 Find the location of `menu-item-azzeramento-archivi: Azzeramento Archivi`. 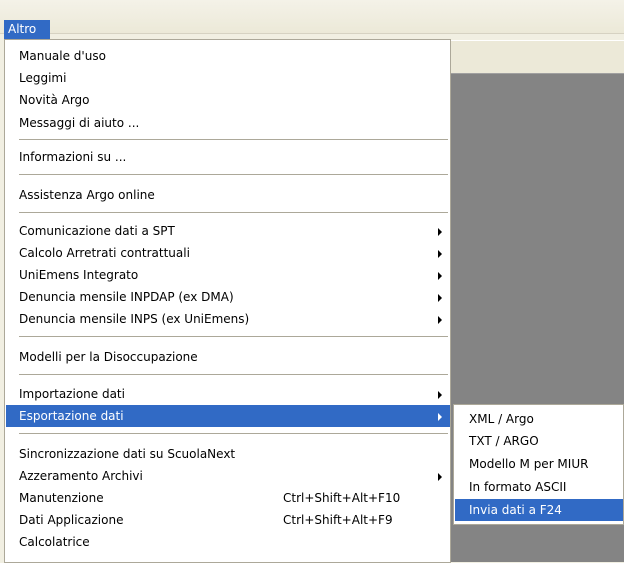

menu-item-azzeramento-archivi: Azzeramento Archivi is located at coordinates (234, 476).